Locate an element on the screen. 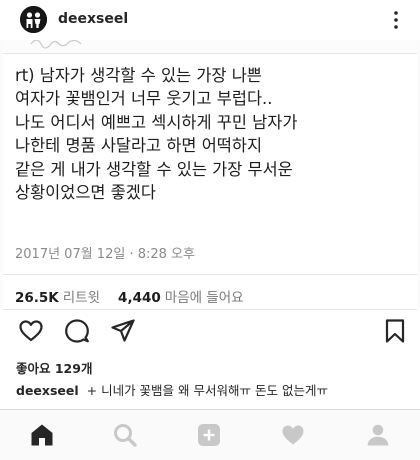 The height and width of the screenshot is (460, 420). tweet-like-count: 4,440 is located at coordinates (139, 298).